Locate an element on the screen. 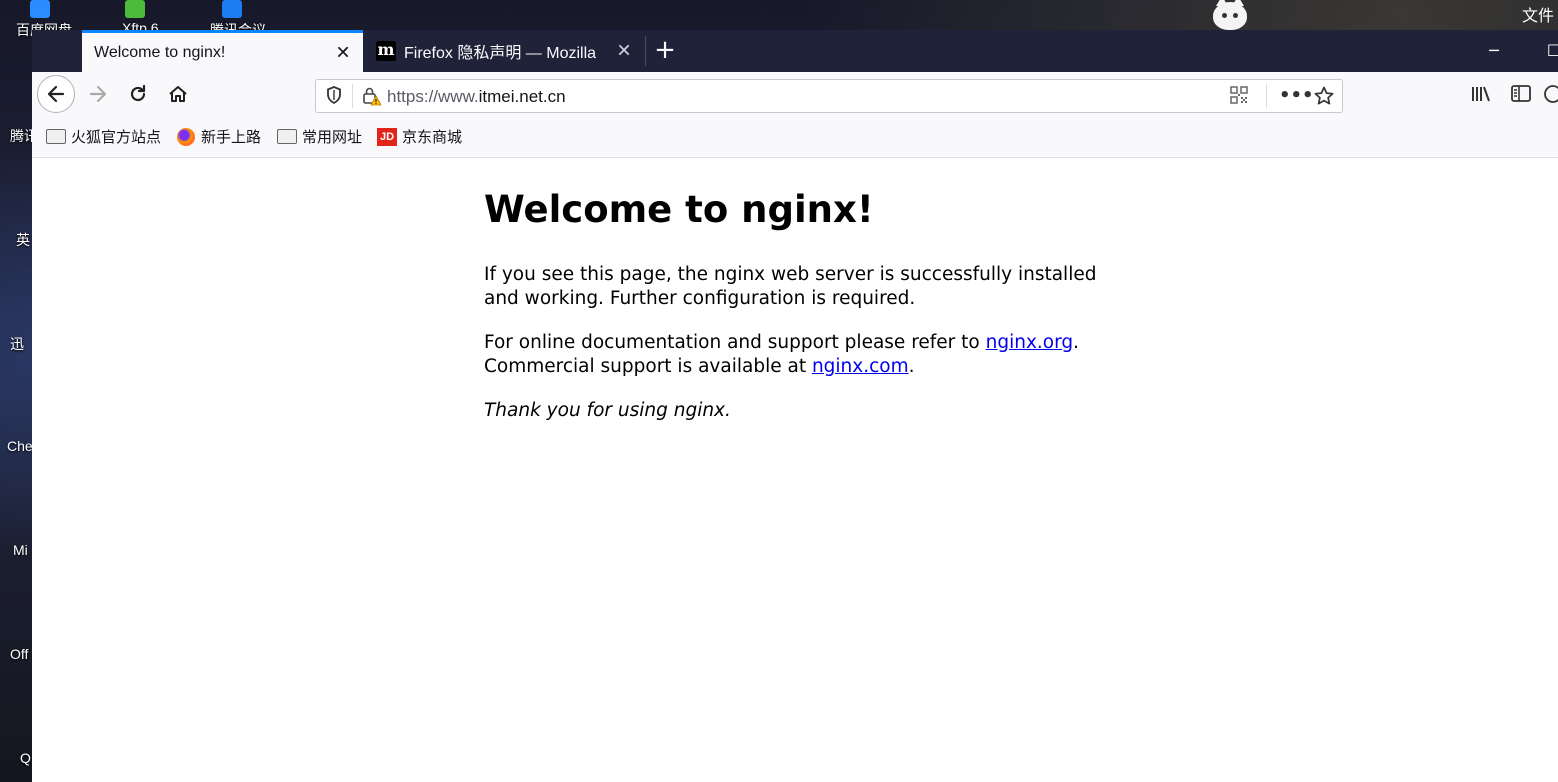  bookmark-star-icon is located at coordinates (1324, 96).